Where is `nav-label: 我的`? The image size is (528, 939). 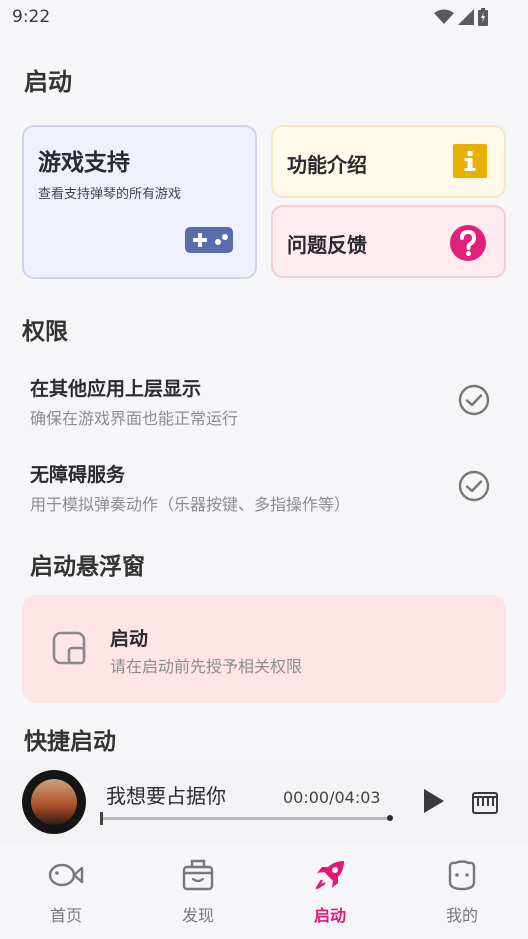
nav-label: 我的 is located at coordinates (461, 915).